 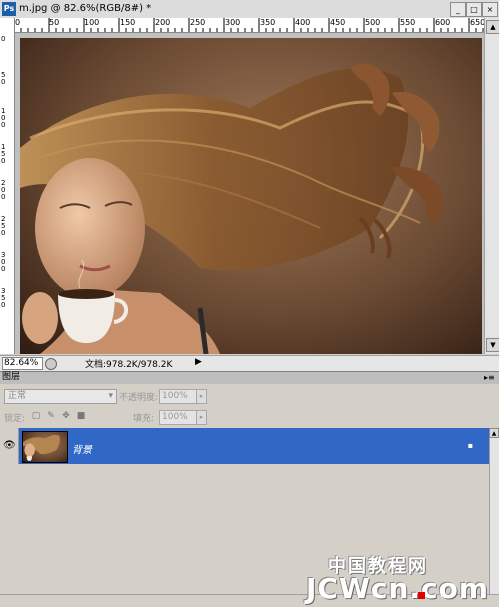 I want to click on lock-icon: ▪, so click(x=470, y=445).